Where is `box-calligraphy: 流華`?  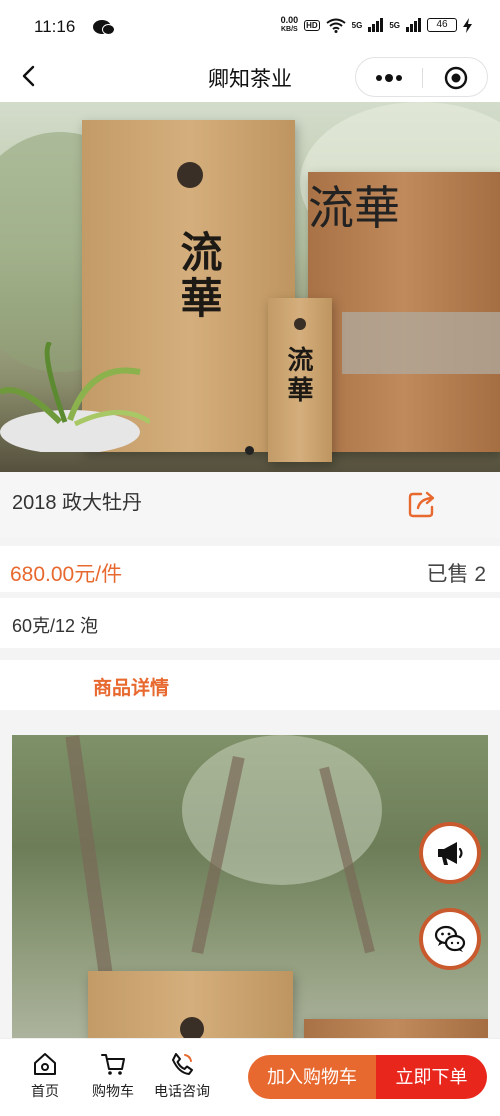 box-calligraphy: 流華 is located at coordinates (354, 208).